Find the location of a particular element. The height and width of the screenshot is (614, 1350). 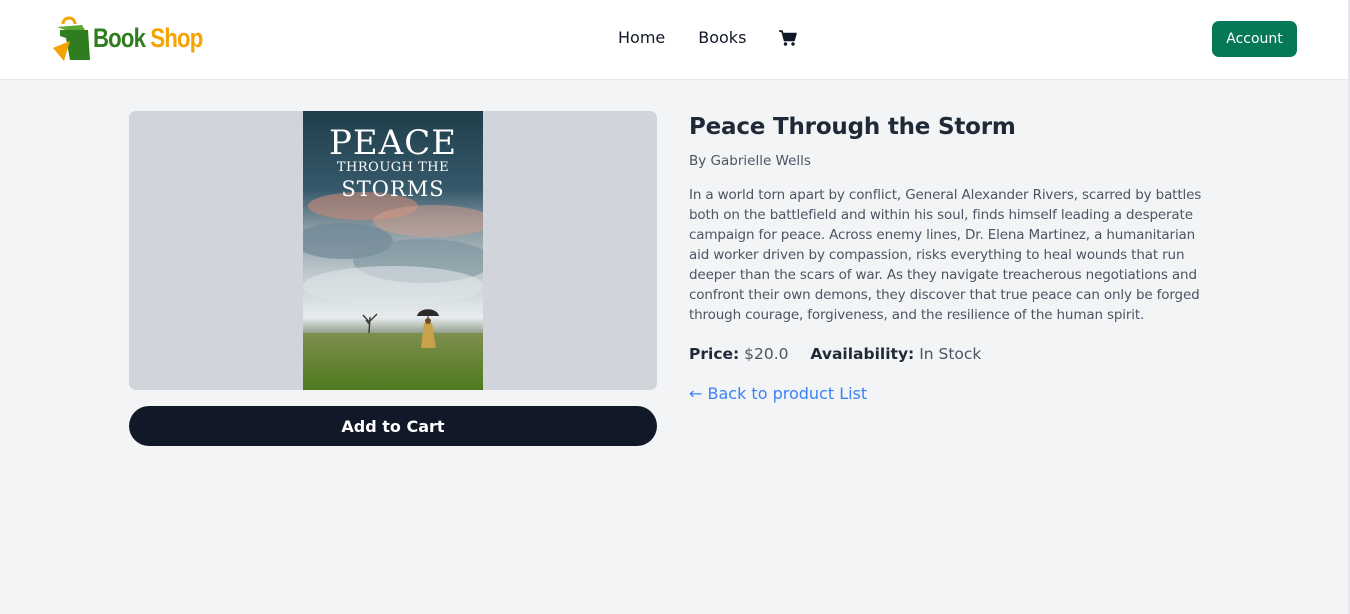

nav-books-link: Books is located at coordinates (722, 38).